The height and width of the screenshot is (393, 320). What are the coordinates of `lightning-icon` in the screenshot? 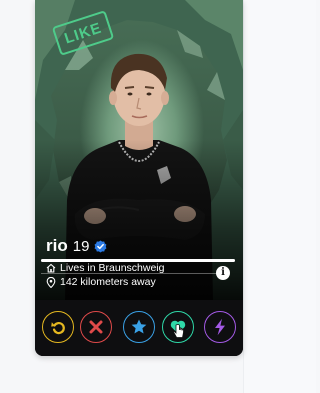 It's located at (220, 327).